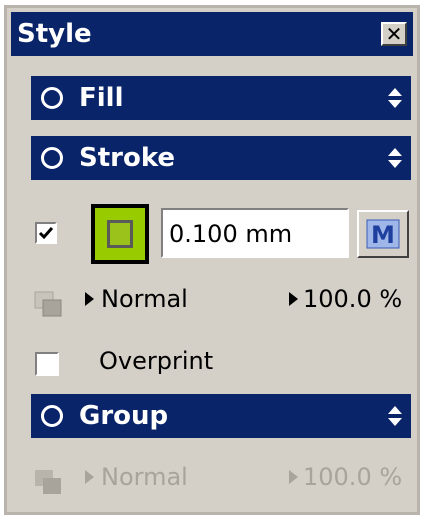  I want to click on swatch-square-icon, so click(120, 234).